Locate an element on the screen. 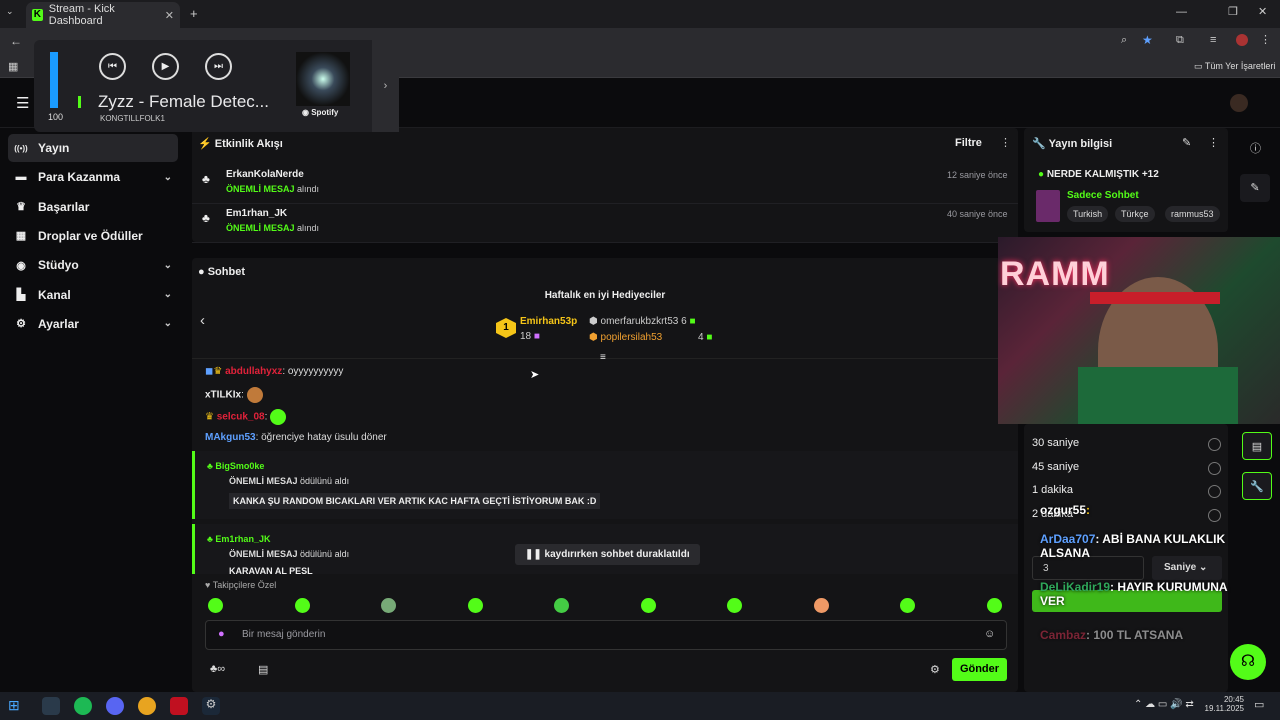 This screenshot has width=1280, height=720. category-thumbnail is located at coordinates (1048, 206).